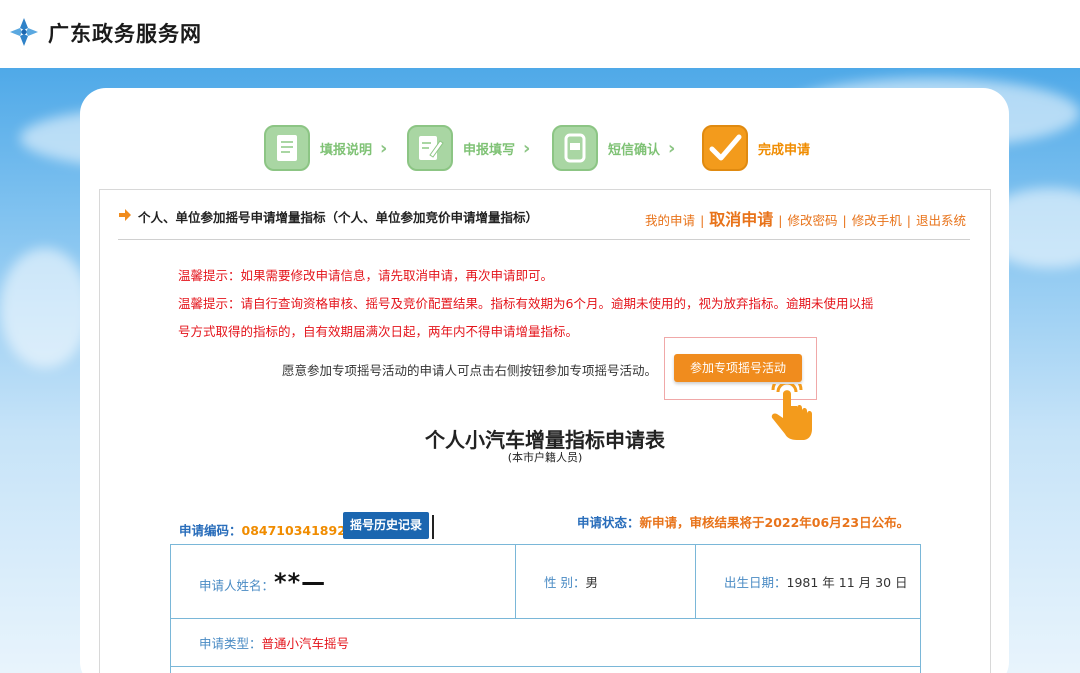 This screenshot has width=1080, height=673. Describe the element at coordinates (634, 150) in the screenshot. I see `step-label: 短信确认` at that location.